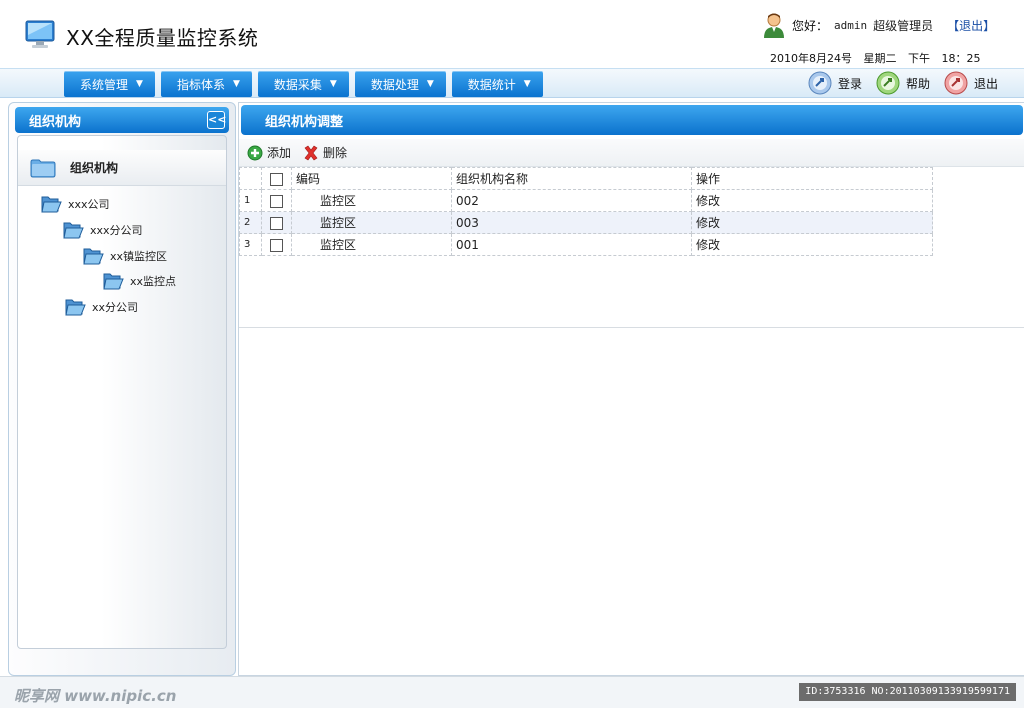 Image resolution: width=1024 pixels, height=708 pixels. I want to click on user-role: 超级管理员, so click(903, 25).